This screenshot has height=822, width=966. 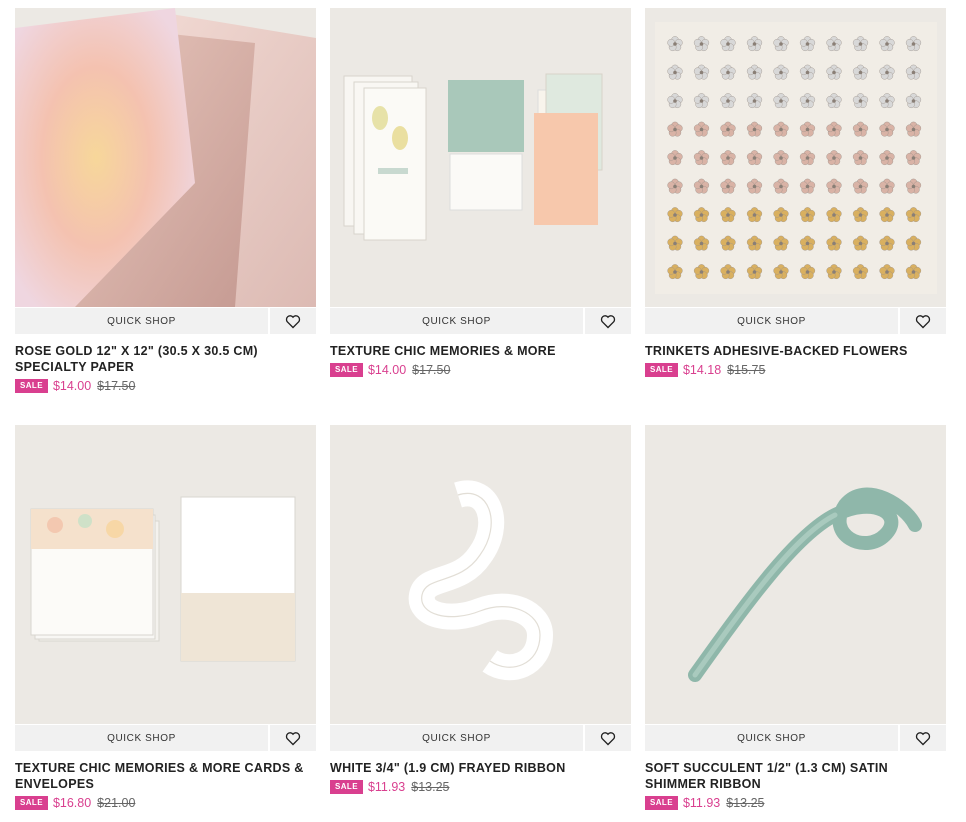 I want to click on regular-price: $15.75, so click(x=746, y=370).